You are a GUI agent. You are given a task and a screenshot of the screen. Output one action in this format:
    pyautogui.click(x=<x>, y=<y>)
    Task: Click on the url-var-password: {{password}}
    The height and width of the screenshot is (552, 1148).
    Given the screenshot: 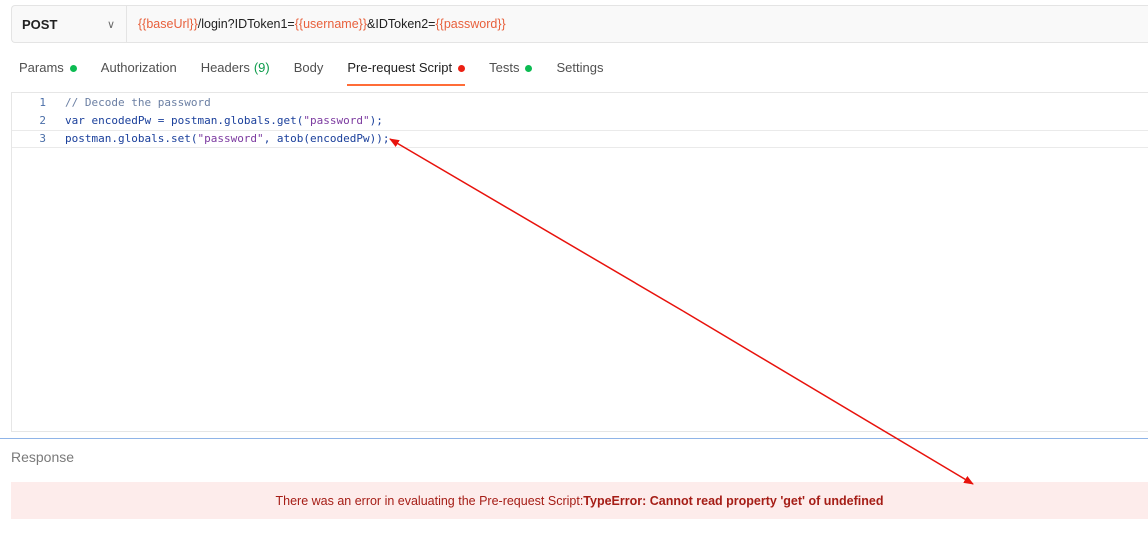 What is the action you would take?
    pyautogui.click(x=470, y=24)
    